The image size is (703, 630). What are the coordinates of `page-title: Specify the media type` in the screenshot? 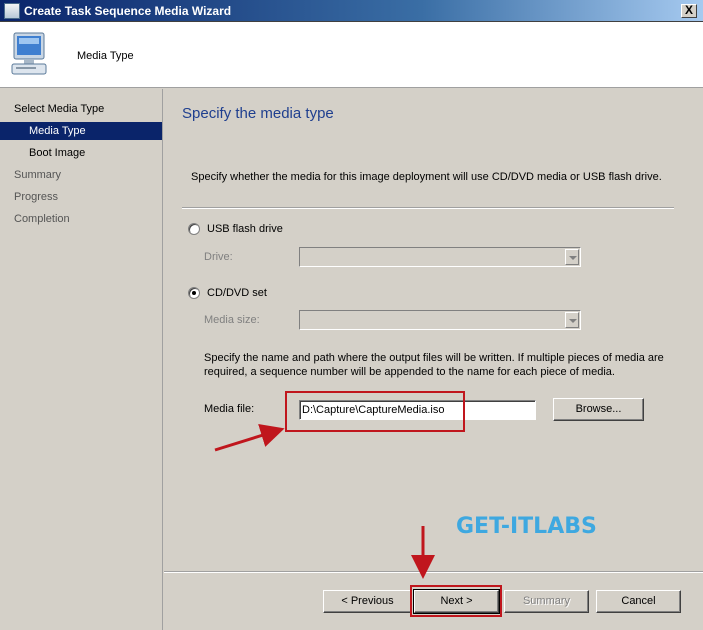 It's located at (258, 113).